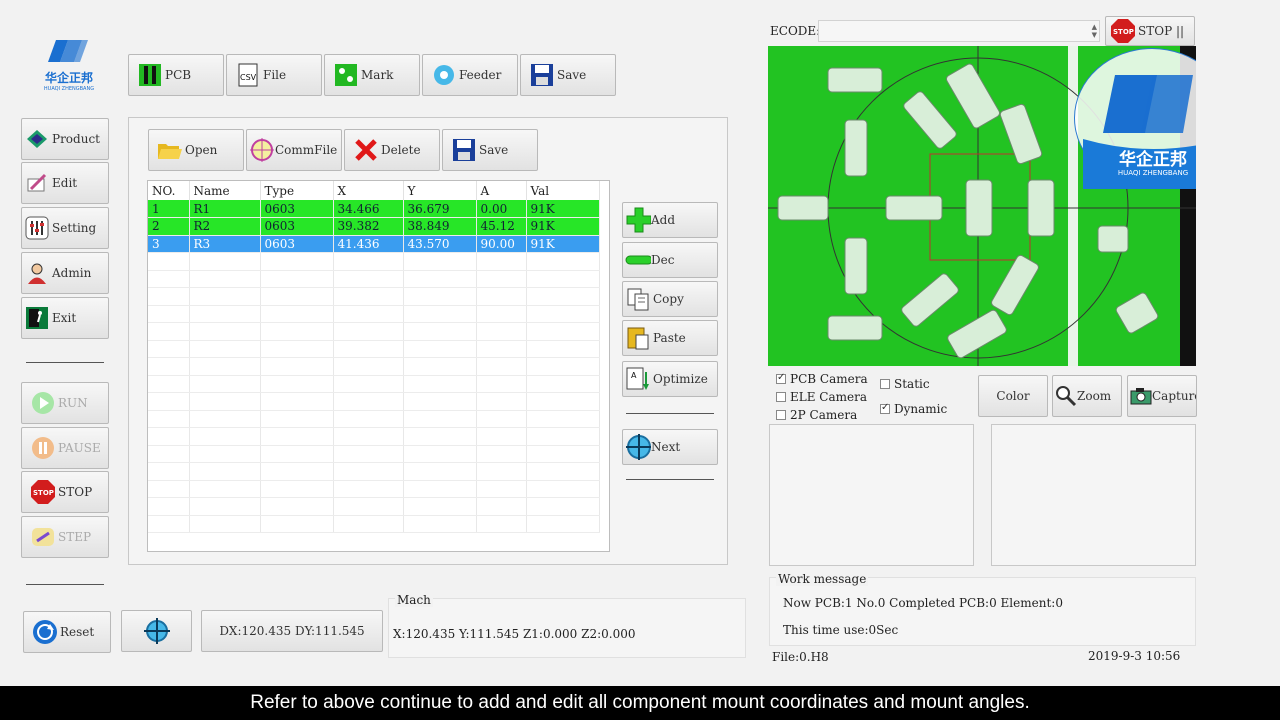 Image resolution: width=1280 pixels, height=720 pixels. I want to click on option-2p-camera: 2P Camera, so click(816, 415).